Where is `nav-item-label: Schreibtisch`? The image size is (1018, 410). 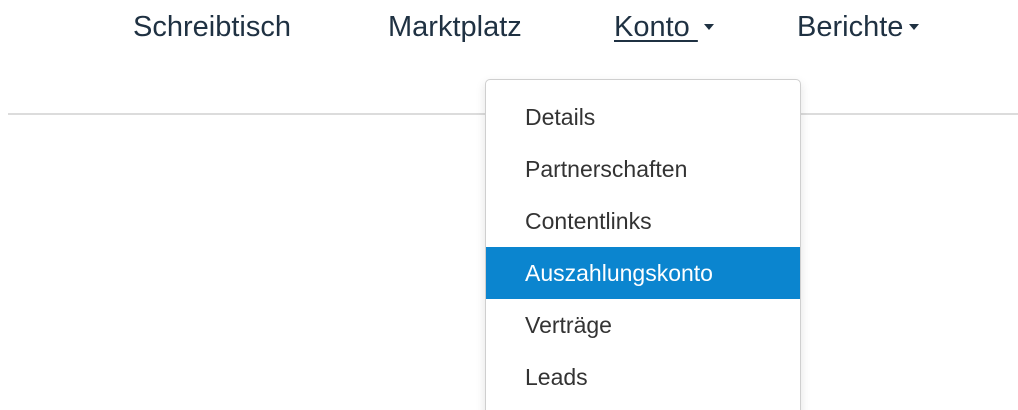 nav-item-label: Schreibtisch is located at coordinates (212, 27).